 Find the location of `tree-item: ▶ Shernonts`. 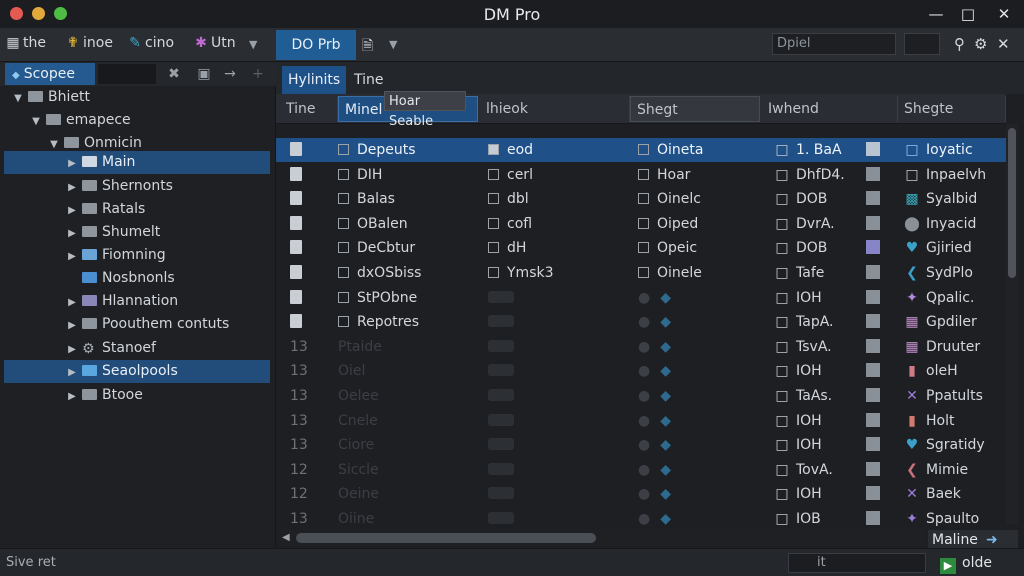

tree-item: ▶ Shernonts is located at coordinates (137, 186).